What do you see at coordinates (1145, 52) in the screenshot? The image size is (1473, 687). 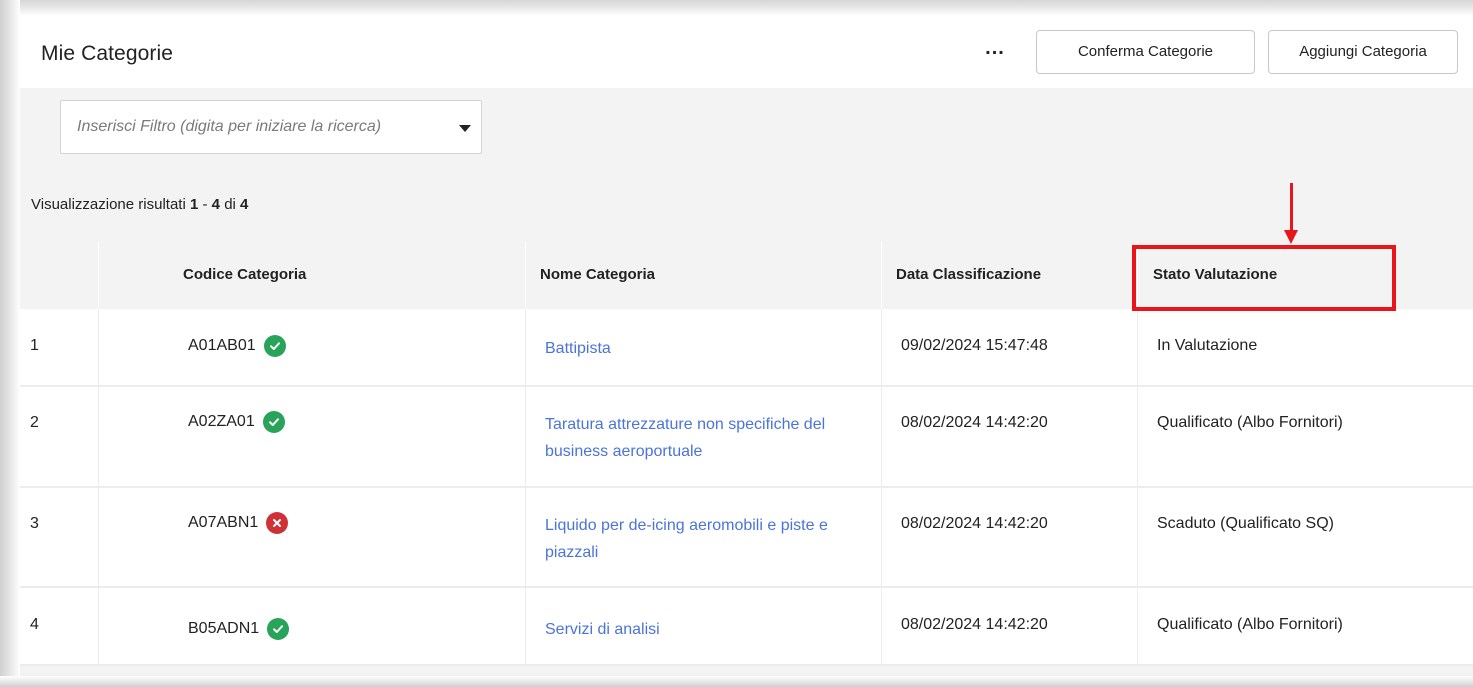 I see `confirm-categories-button: Conferma Categorie` at bounding box center [1145, 52].